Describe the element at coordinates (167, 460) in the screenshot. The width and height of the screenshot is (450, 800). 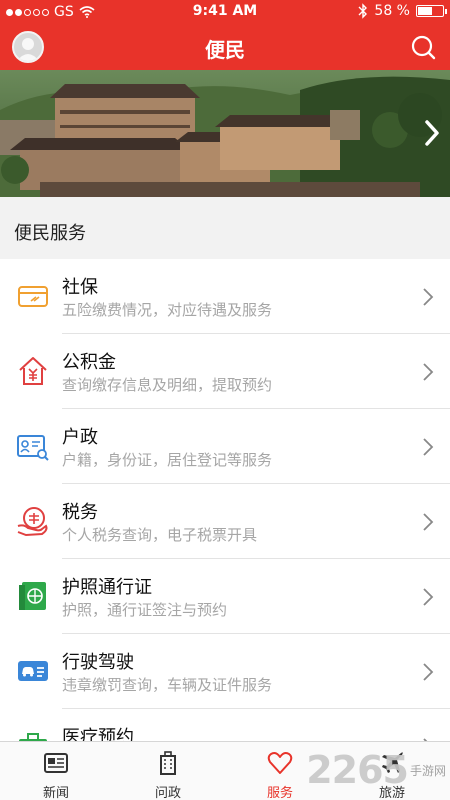
I see `item-description: 户籍，身份证，居住登记等服务` at that location.